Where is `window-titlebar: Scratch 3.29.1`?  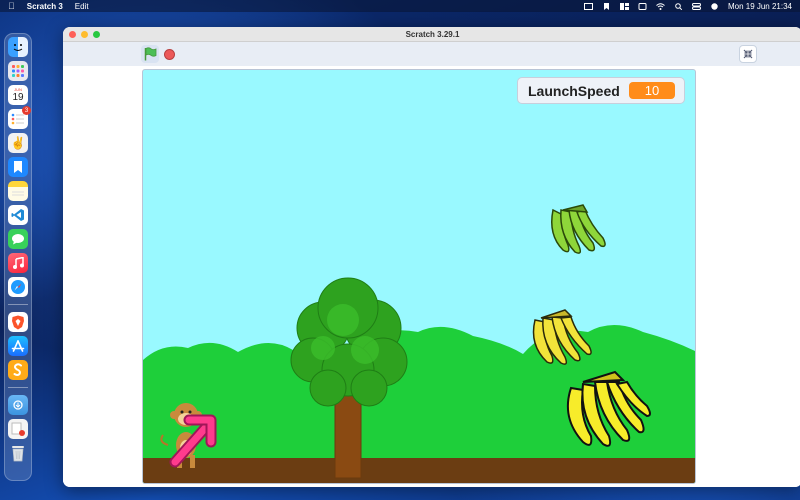
window-titlebar: Scratch 3.29.1 is located at coordinates (431, 34).